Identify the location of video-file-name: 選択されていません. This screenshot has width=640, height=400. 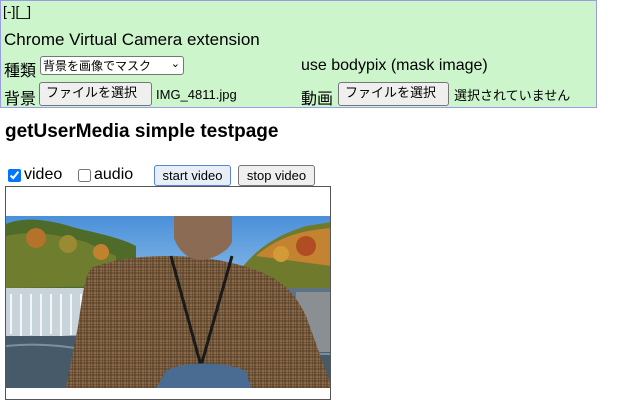
(512, 96).